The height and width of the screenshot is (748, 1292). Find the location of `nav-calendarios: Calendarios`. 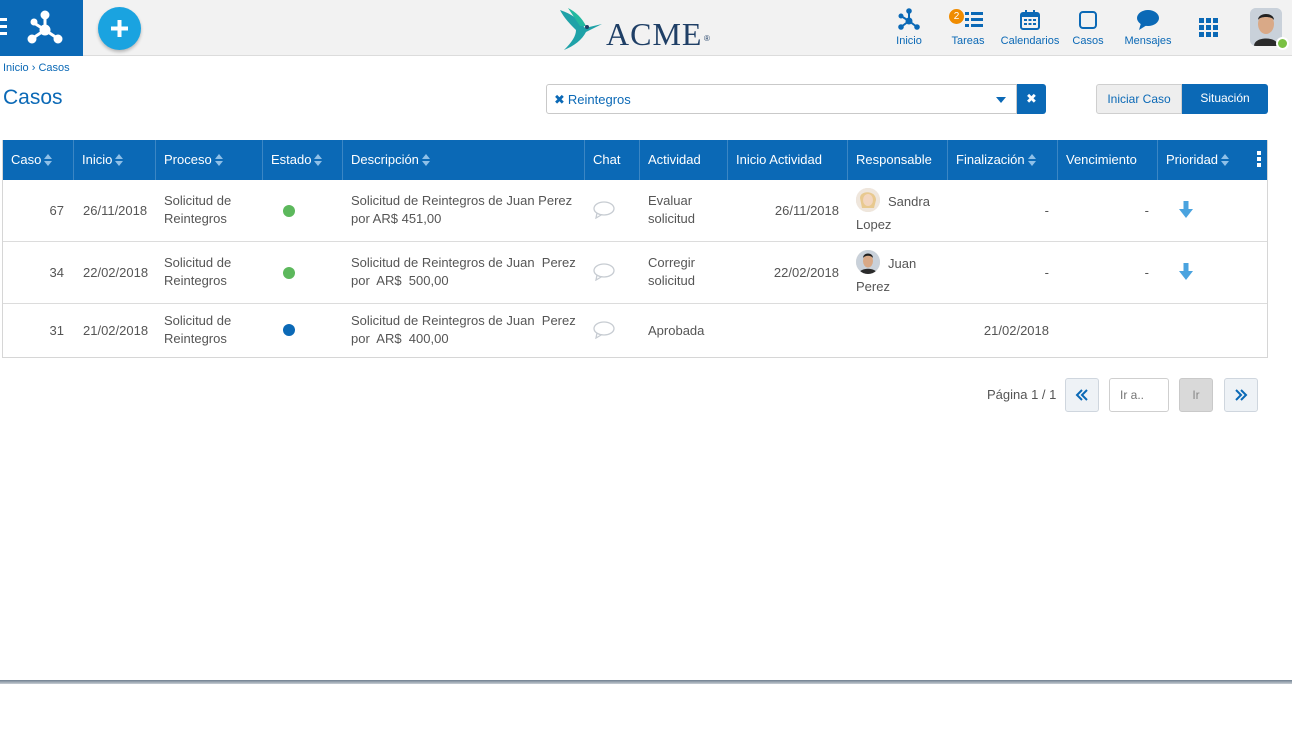

nav-calendarios: Calendarios is located at coordinates (1030, 30).